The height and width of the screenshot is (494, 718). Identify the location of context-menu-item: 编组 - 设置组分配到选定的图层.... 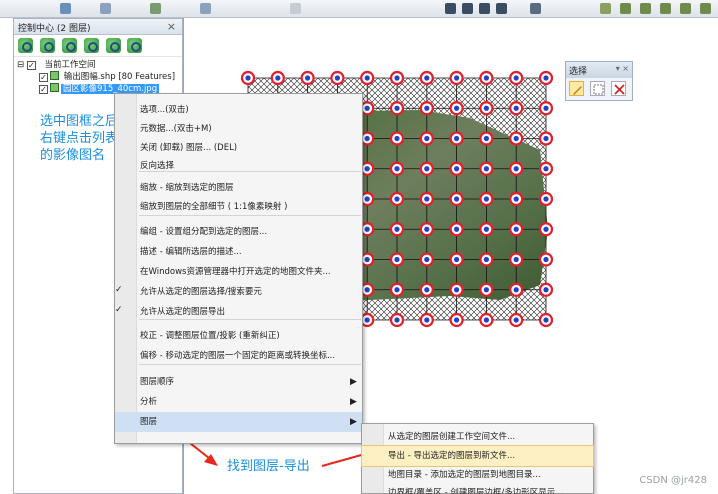
(238, 232).